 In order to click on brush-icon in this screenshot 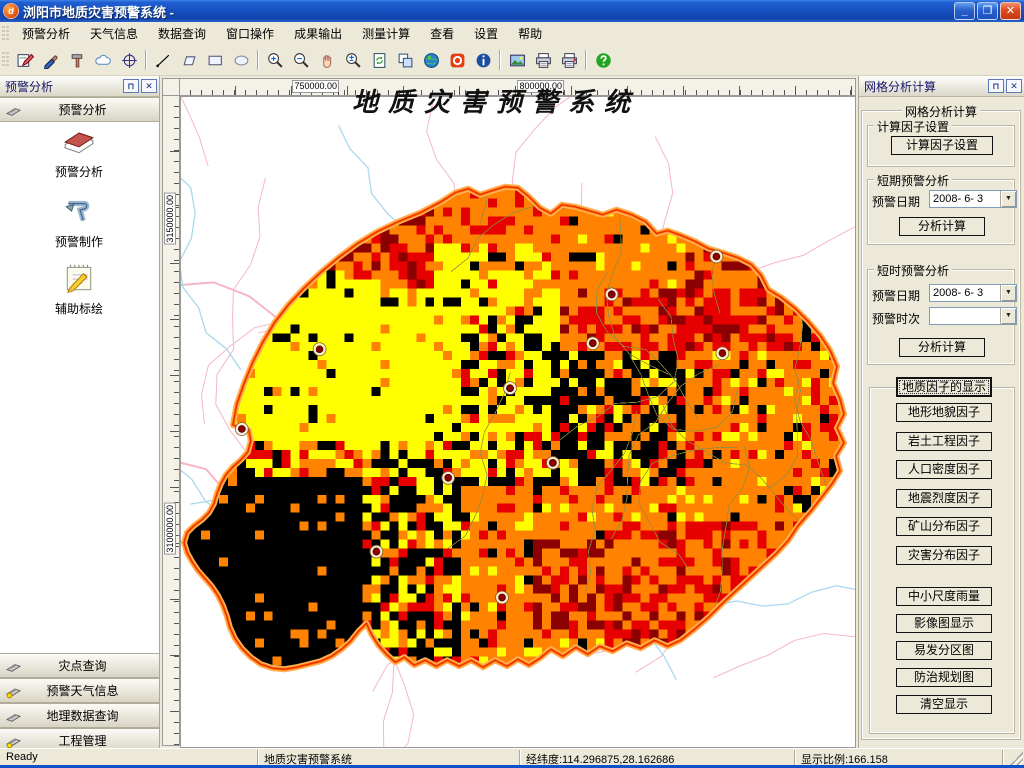, I will do `click(51, 60)`.